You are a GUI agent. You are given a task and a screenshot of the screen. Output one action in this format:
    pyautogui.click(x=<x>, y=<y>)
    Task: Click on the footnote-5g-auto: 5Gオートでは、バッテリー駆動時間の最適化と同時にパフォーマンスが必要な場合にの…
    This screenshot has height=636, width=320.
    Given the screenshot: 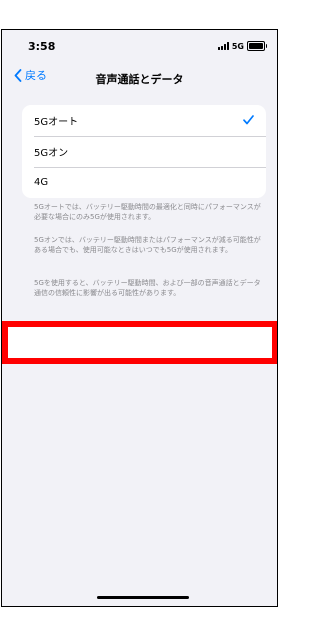 What is the action you would take?
    pyautogui.click(x=148, y=212)
    